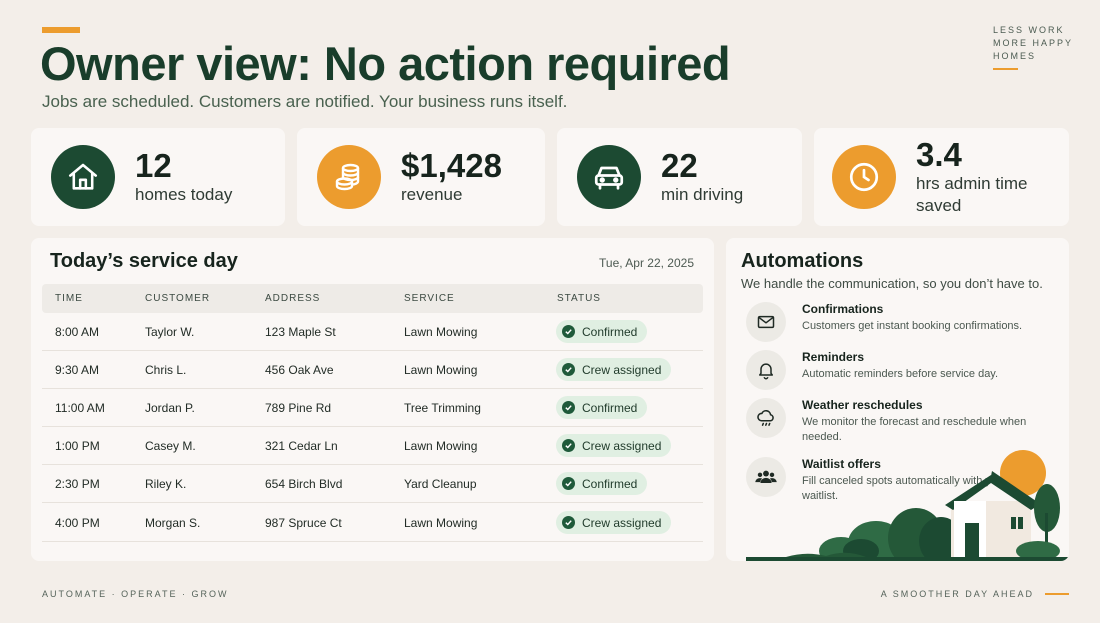  I want to click on cell-time: 11:00 AM, so click(80, 408).